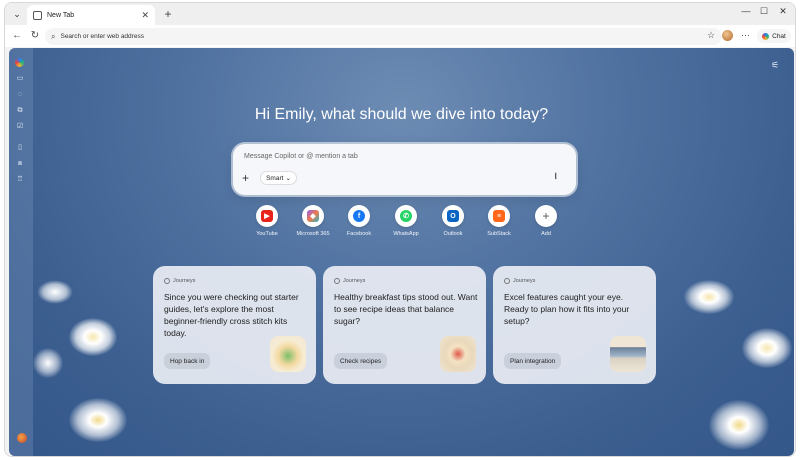  Describe the element at coordinates (453, 234) in the screenshot. I see `shortcut-label: Outlook` at that location.